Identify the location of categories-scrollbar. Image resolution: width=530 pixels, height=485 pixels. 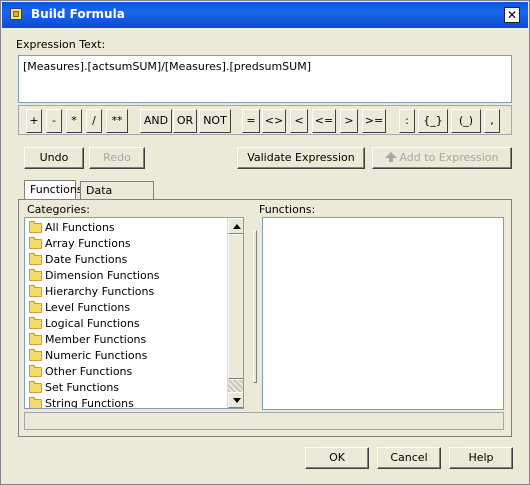
(235, 313).